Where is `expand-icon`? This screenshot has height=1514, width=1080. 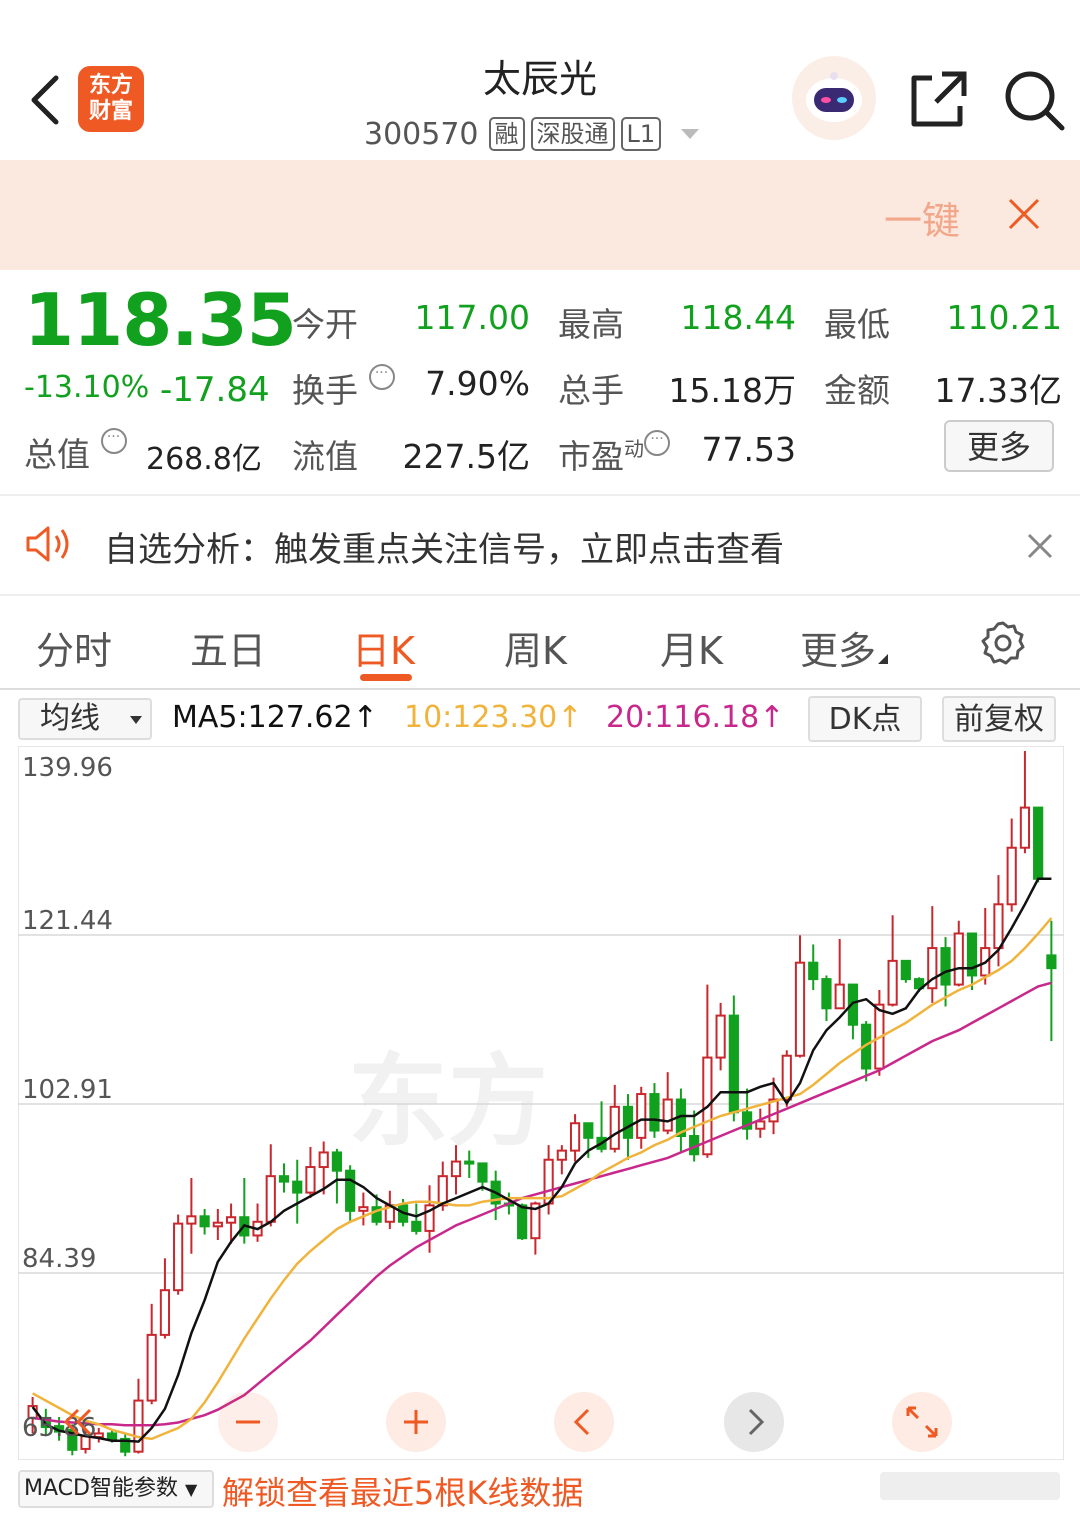
expand-icon is located at coordinates (922, 1422).